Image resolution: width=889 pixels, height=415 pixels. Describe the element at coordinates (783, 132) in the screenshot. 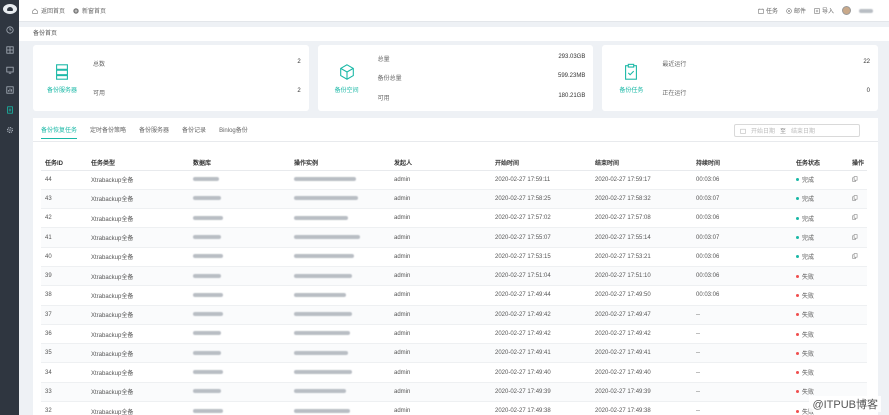

I see `date-separator: 至` at that location.